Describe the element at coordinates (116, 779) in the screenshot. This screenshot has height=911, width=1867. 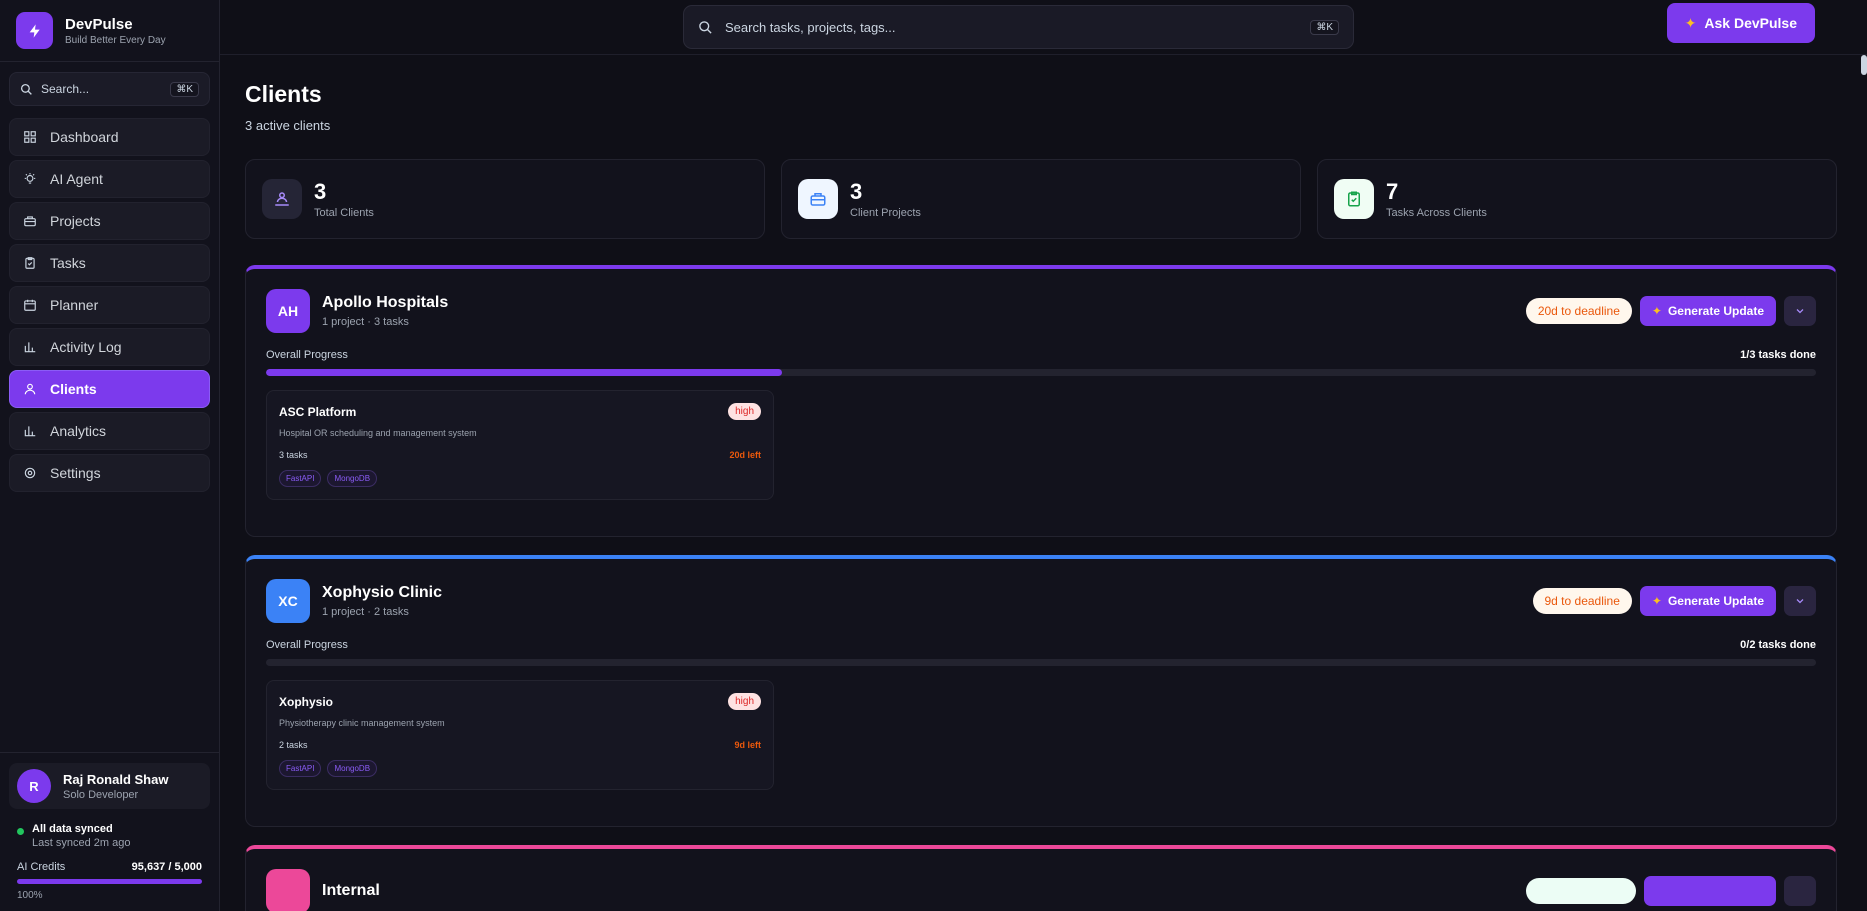
I see `user-name: Raj Ronald Shaw` at that location.